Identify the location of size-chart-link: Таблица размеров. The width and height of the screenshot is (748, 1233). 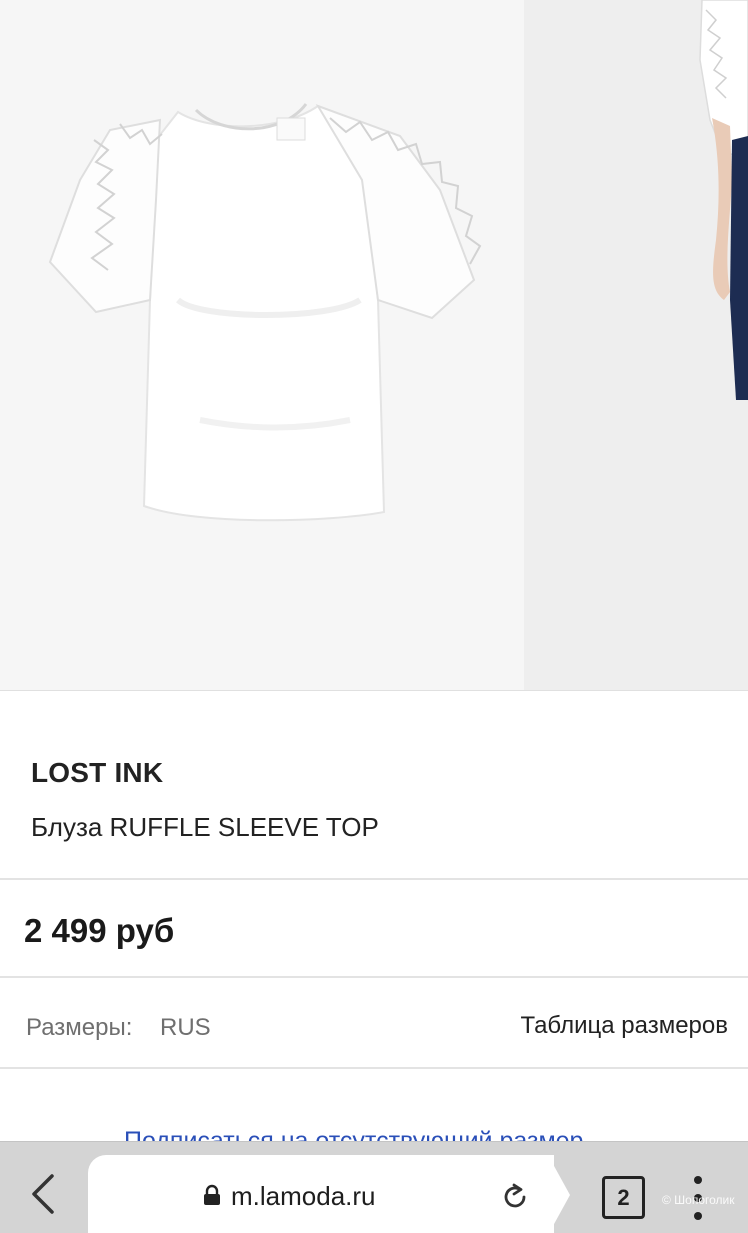
(625, 1026).